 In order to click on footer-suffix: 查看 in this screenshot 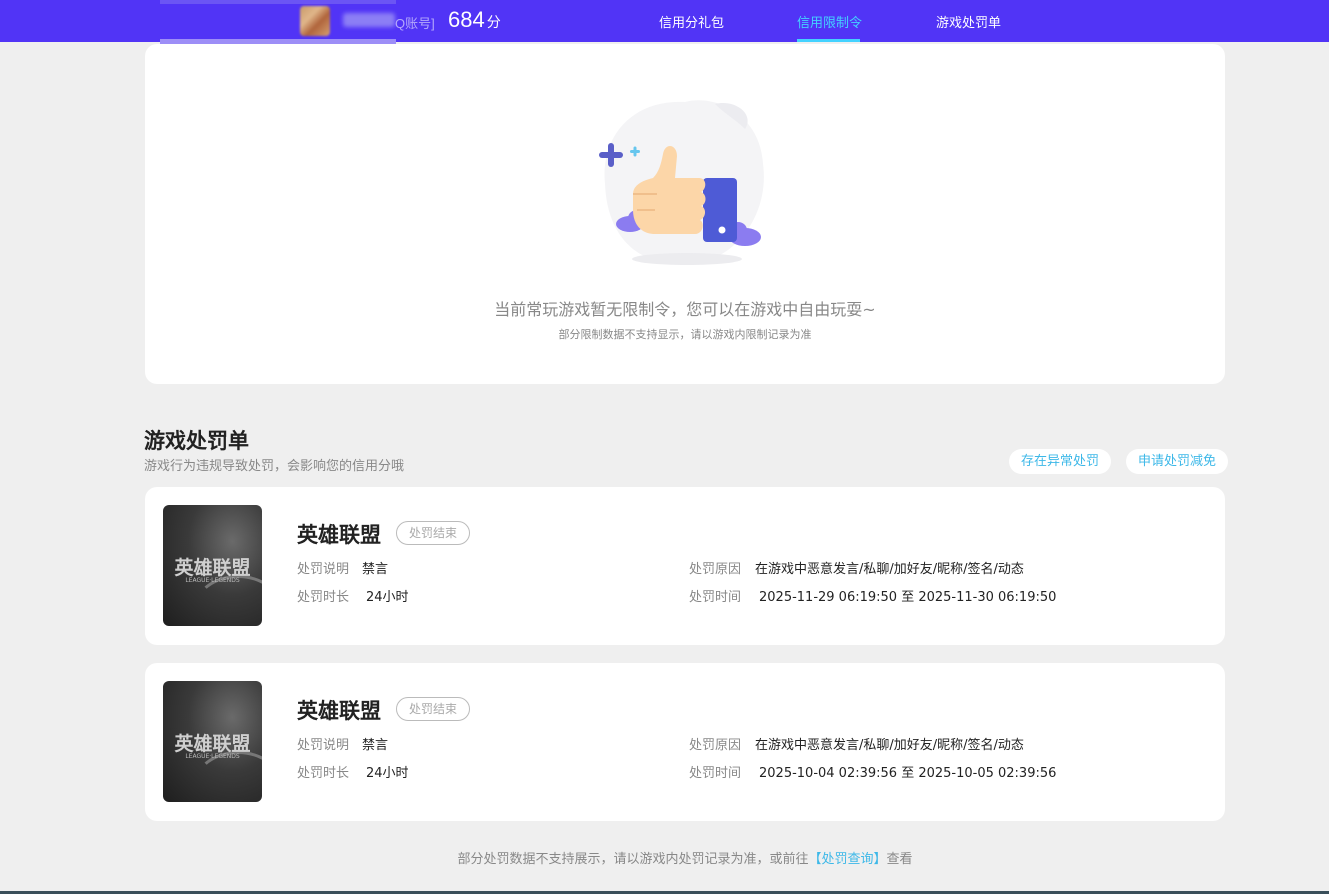, I will do `click(899, 859)`.